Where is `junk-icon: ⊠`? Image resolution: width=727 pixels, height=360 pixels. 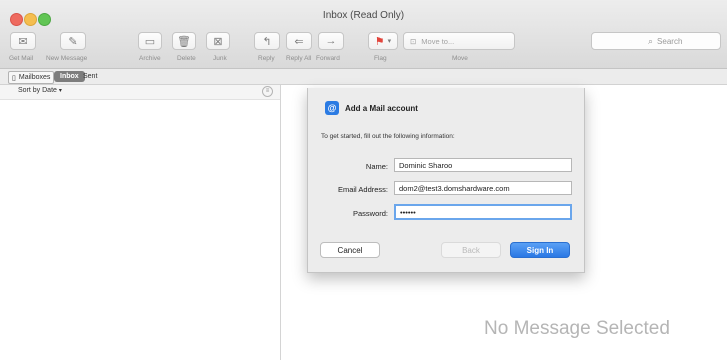 junk-icon: ⊠ is located at coordinates (218, 41).